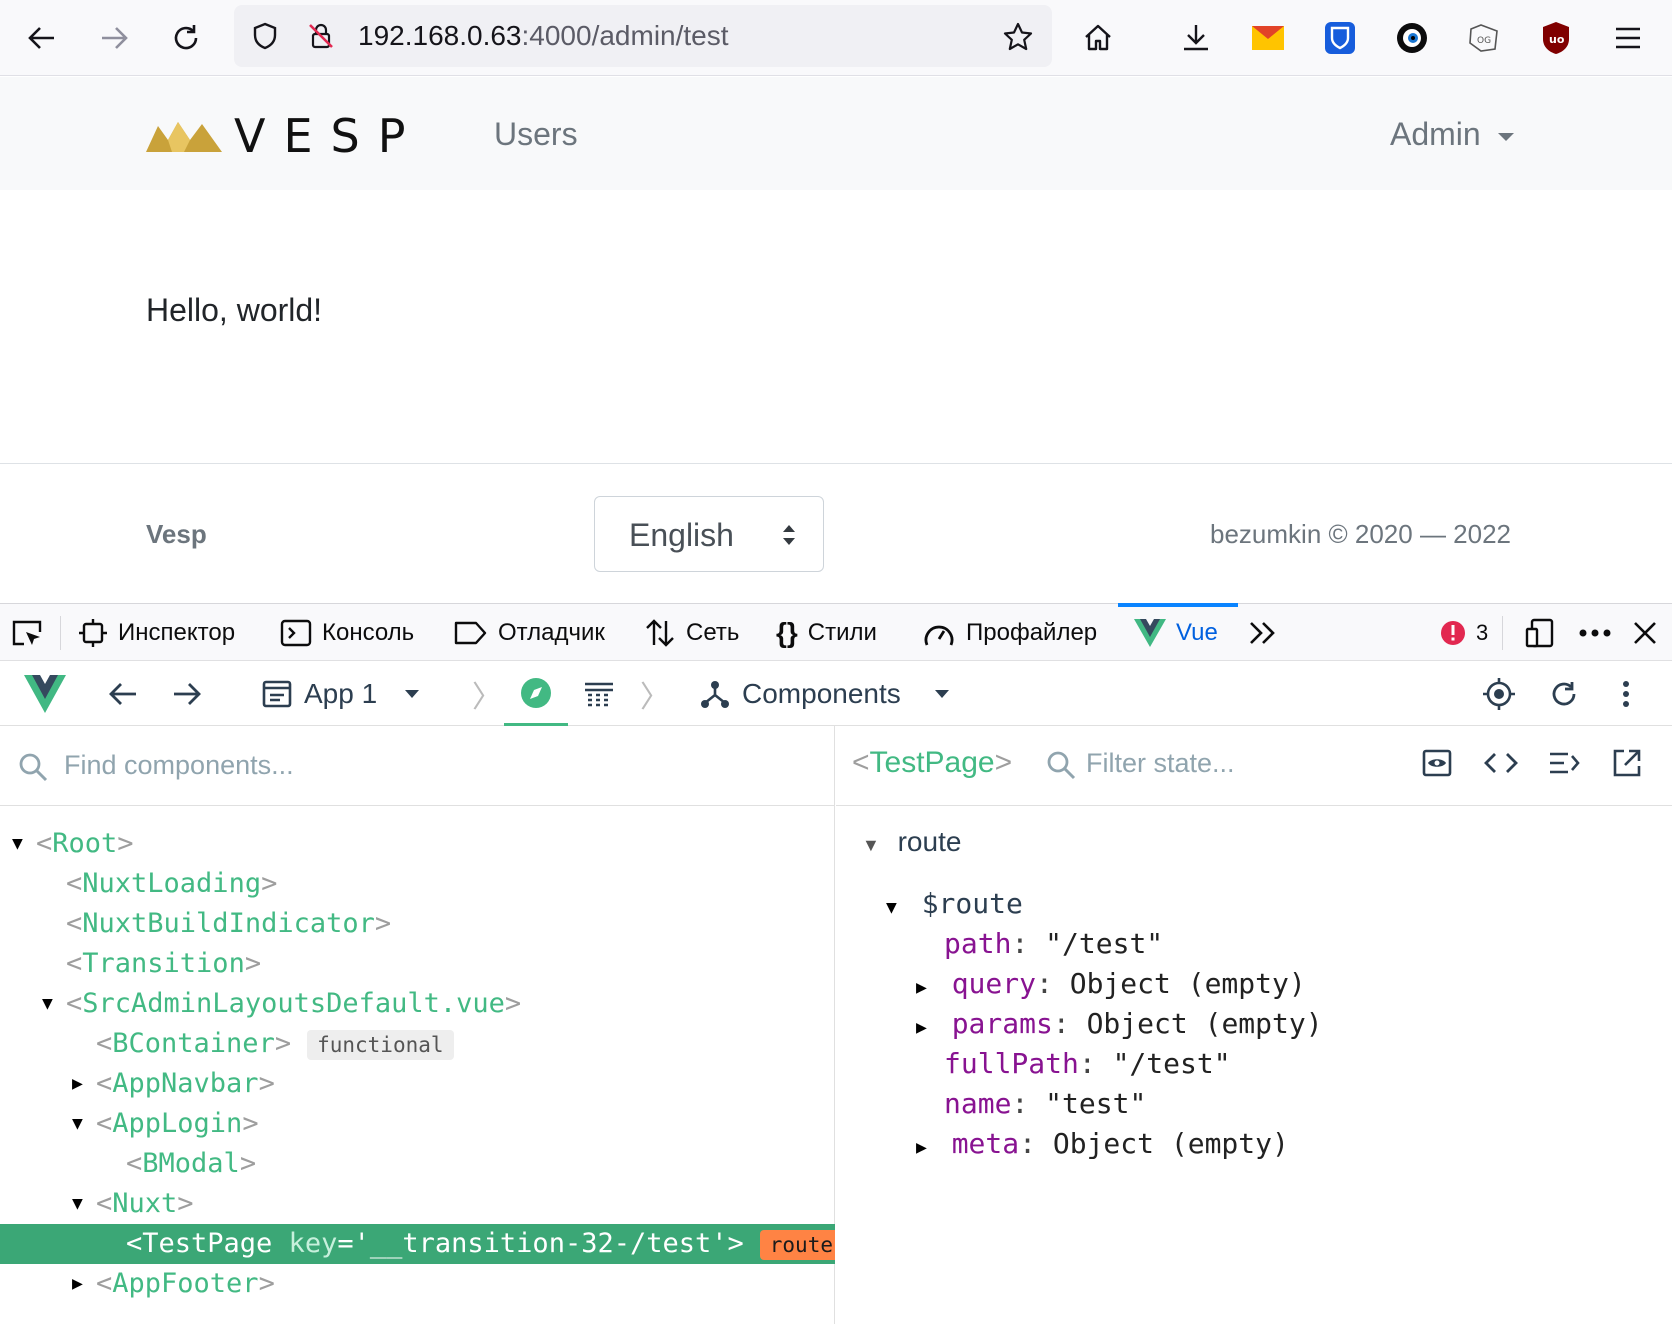  Describe the element at coordinates (229, 923) in the screenshot. I see `tree-node-label: <NuxtBuildIndicator>` at that location.